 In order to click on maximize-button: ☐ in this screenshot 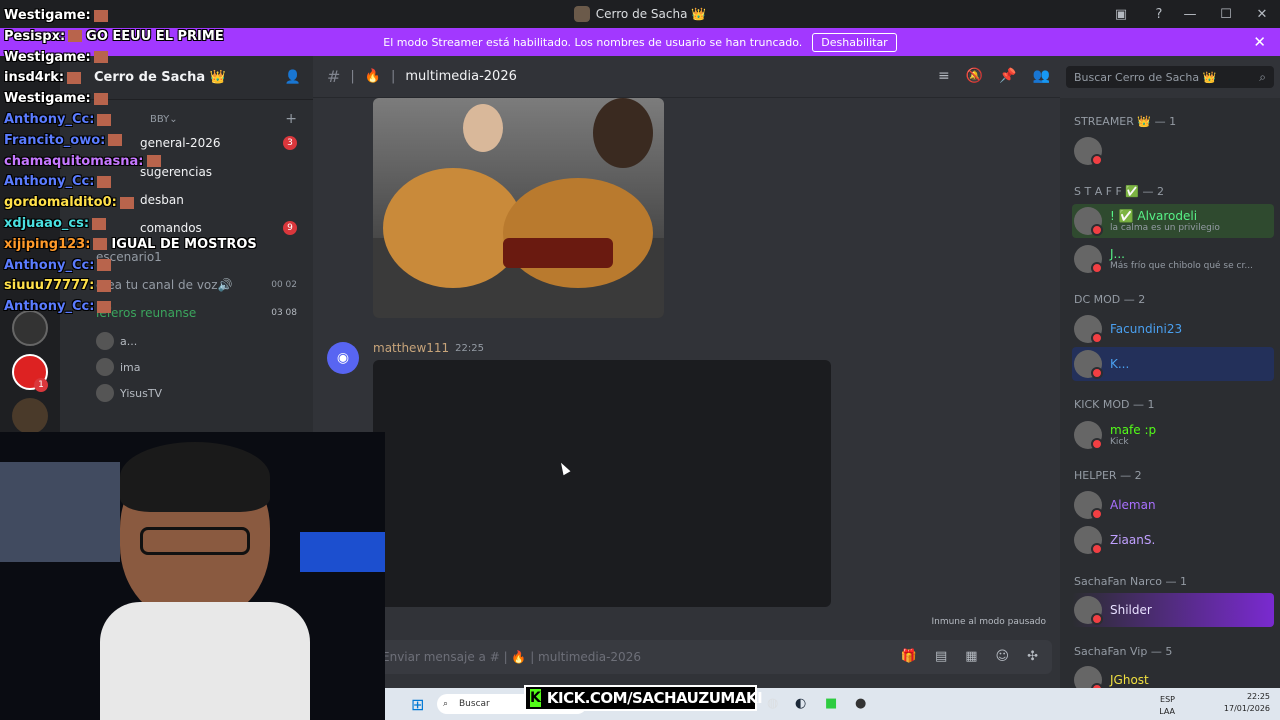, I will do `click(1226, 14)`.